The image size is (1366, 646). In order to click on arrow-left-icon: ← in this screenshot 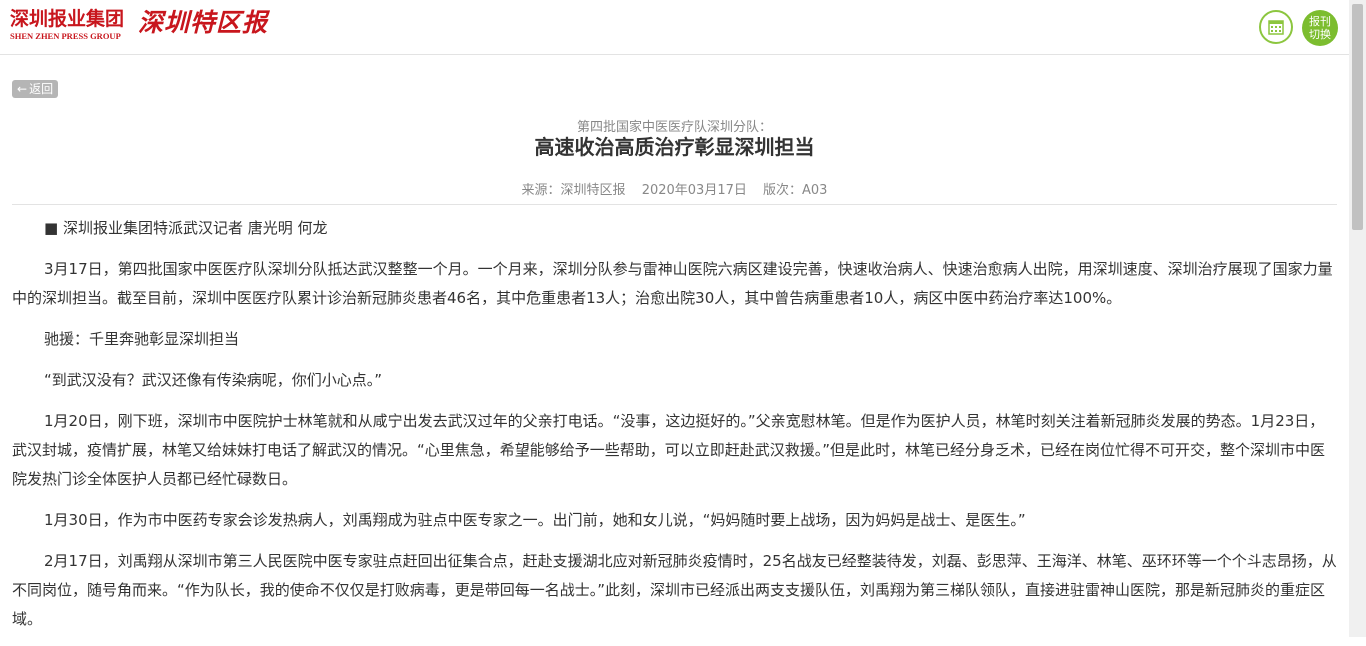, I will do `click(22, 89)`.